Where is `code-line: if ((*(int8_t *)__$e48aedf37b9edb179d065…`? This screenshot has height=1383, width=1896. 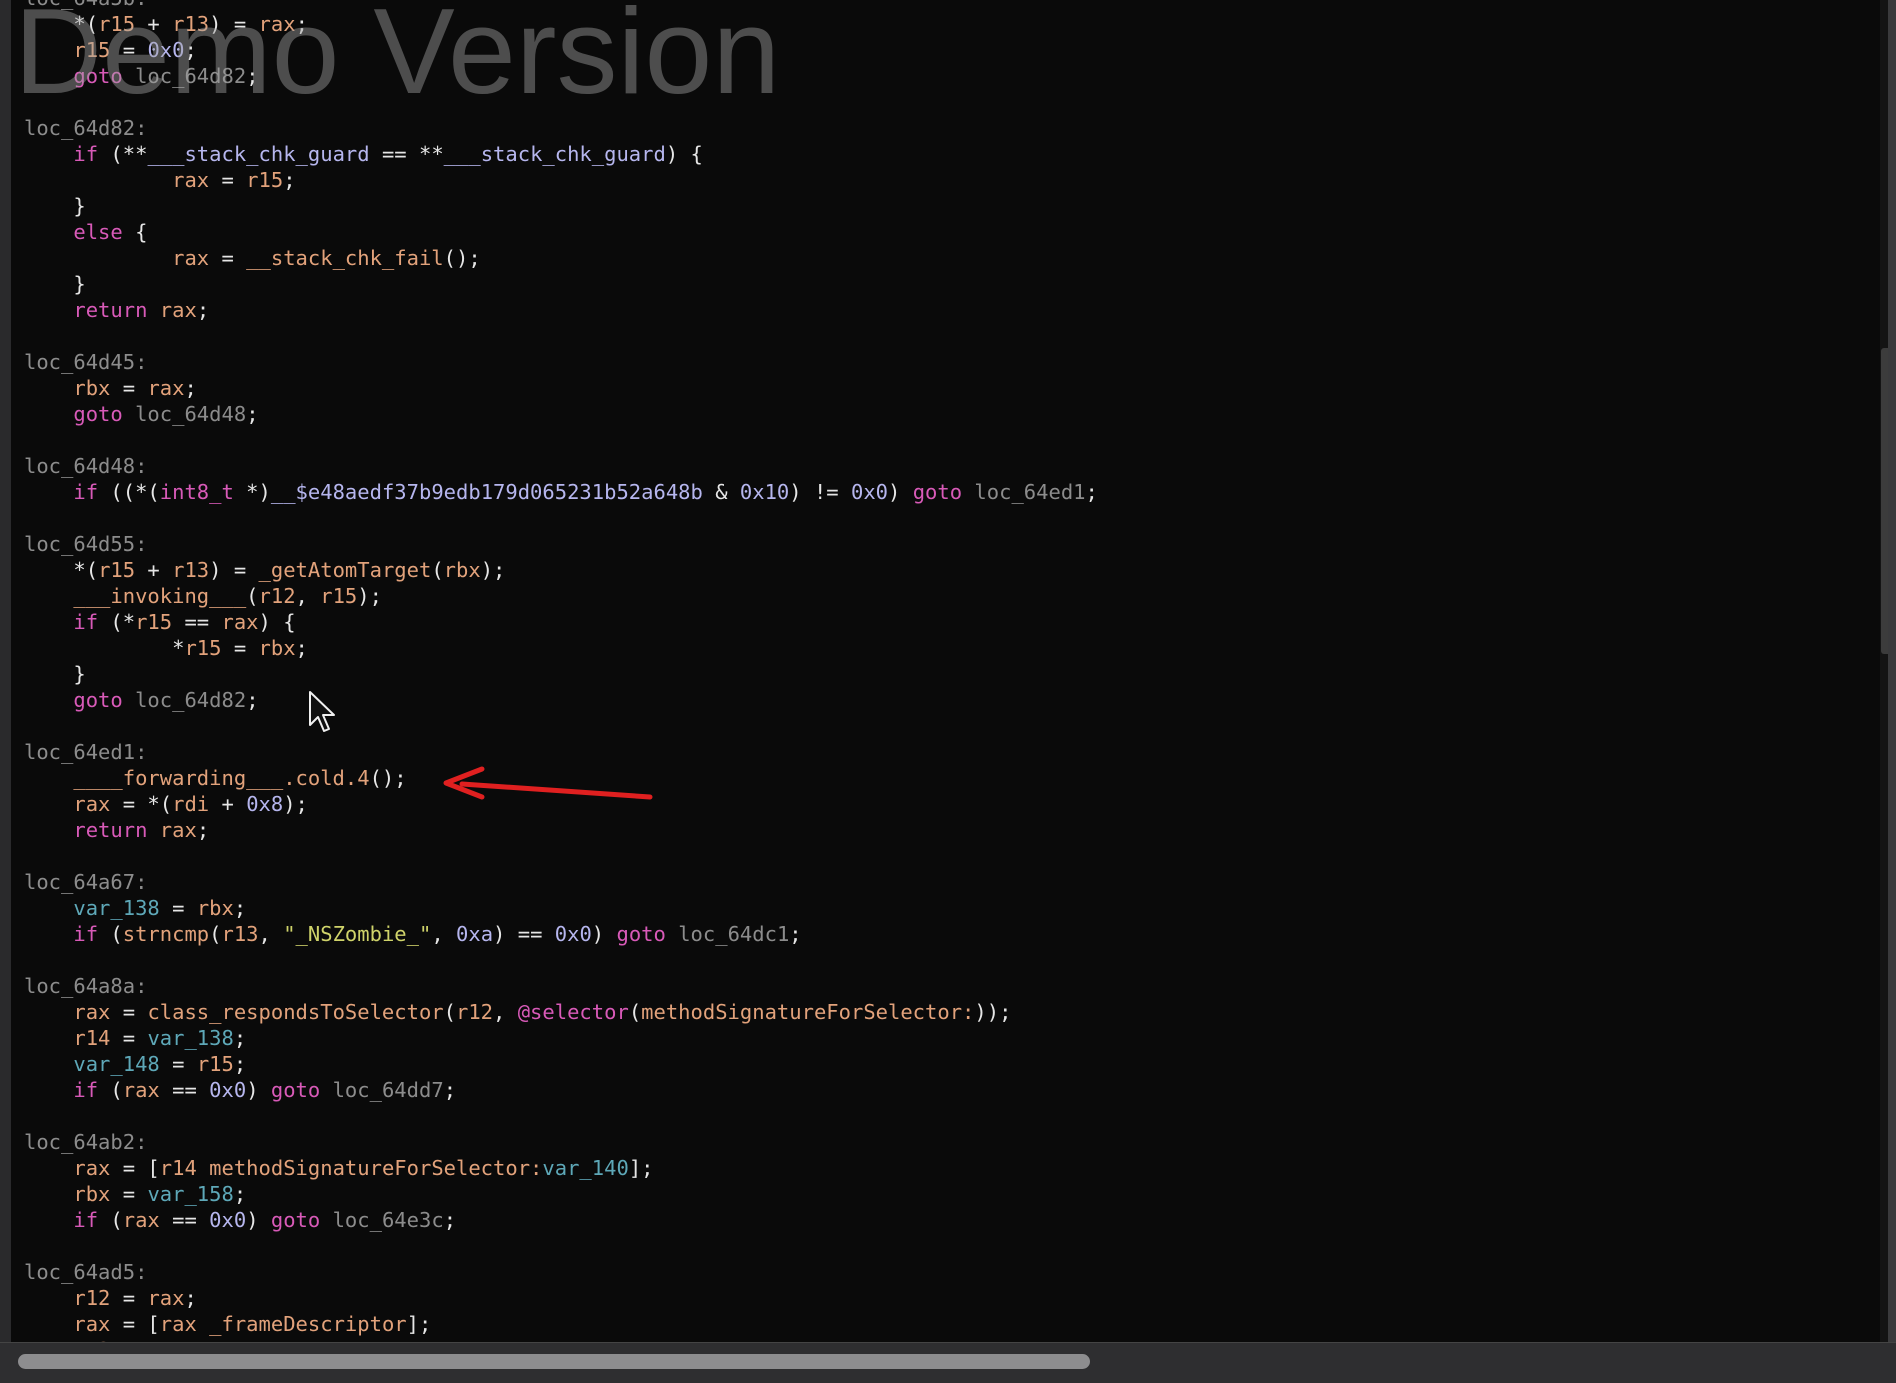
code-line: if ((*(int8_t *)__$e48aedf37b9edb179d065… is located at coordinates (560, 492).